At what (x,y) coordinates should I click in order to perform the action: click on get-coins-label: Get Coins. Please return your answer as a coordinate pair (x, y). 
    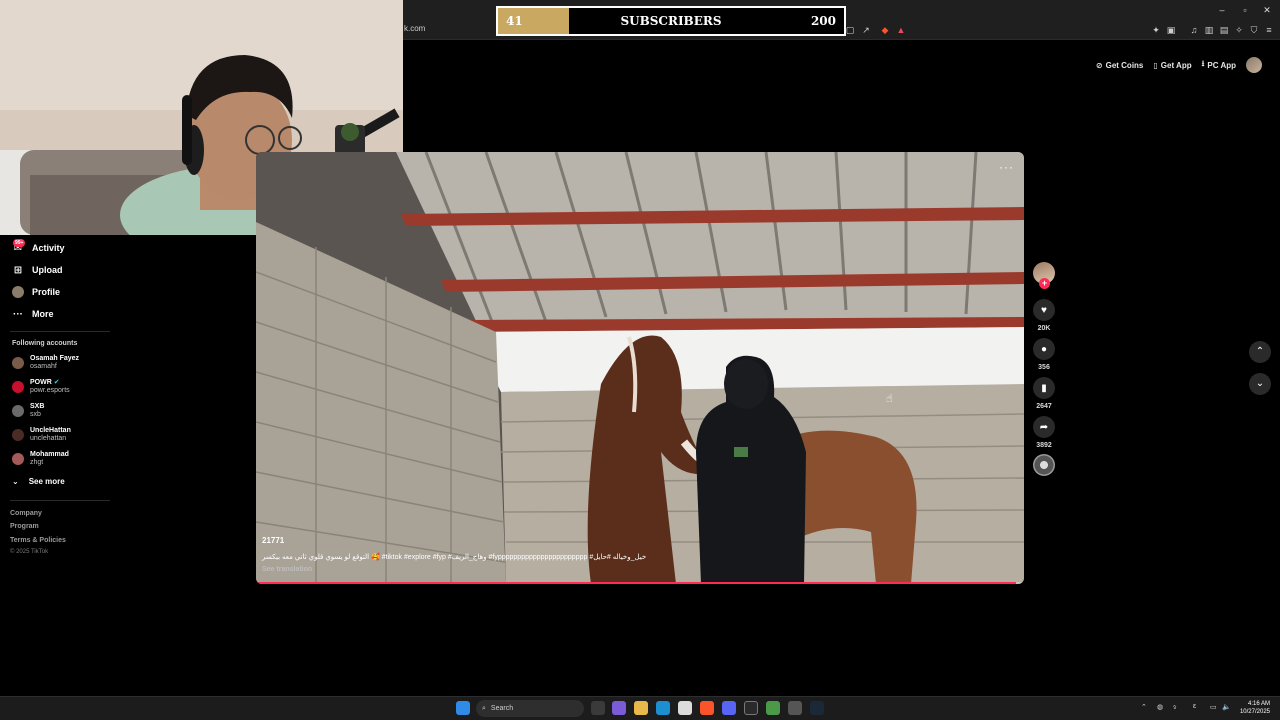
    Looking at the image, I should click on (1124, 65).